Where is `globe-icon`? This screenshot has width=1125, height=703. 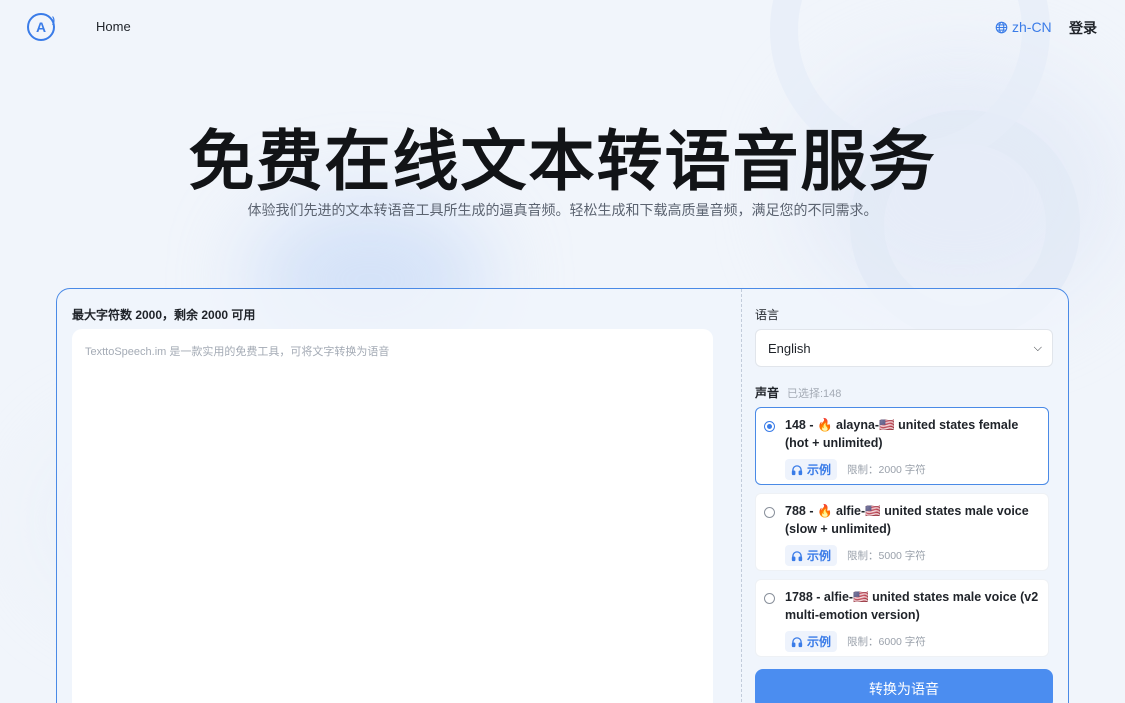 globe-icon is located at coordinates (1001, 27).